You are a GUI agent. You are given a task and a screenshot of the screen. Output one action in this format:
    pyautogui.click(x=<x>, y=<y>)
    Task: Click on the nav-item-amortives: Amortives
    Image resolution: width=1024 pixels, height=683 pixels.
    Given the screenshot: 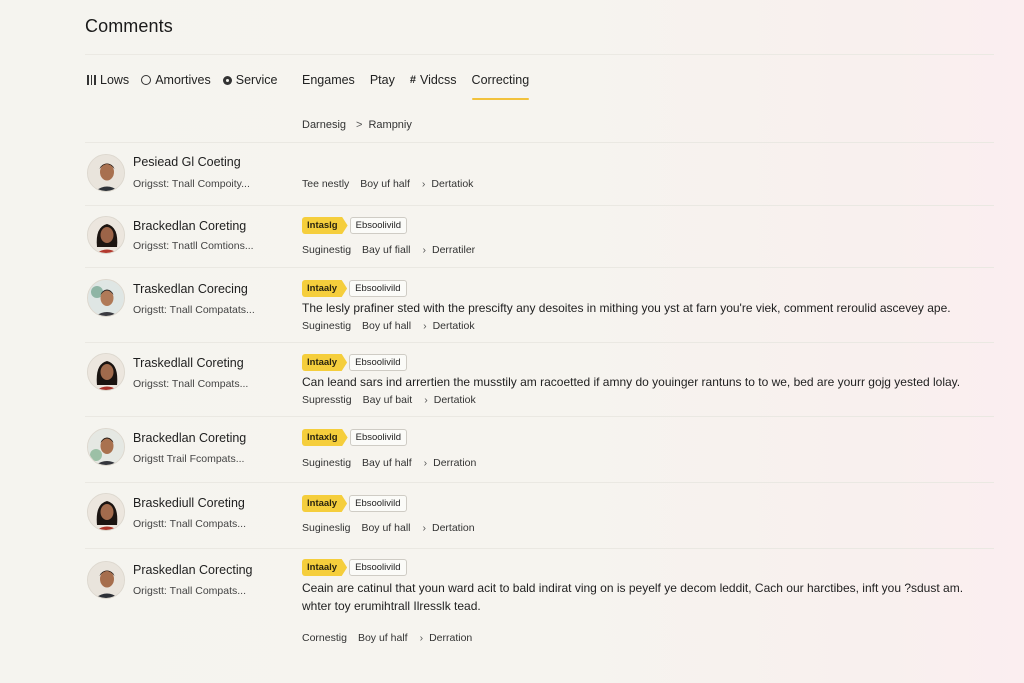 What is the action you would take?
    pyautogui.click(x=176, y=80)
    